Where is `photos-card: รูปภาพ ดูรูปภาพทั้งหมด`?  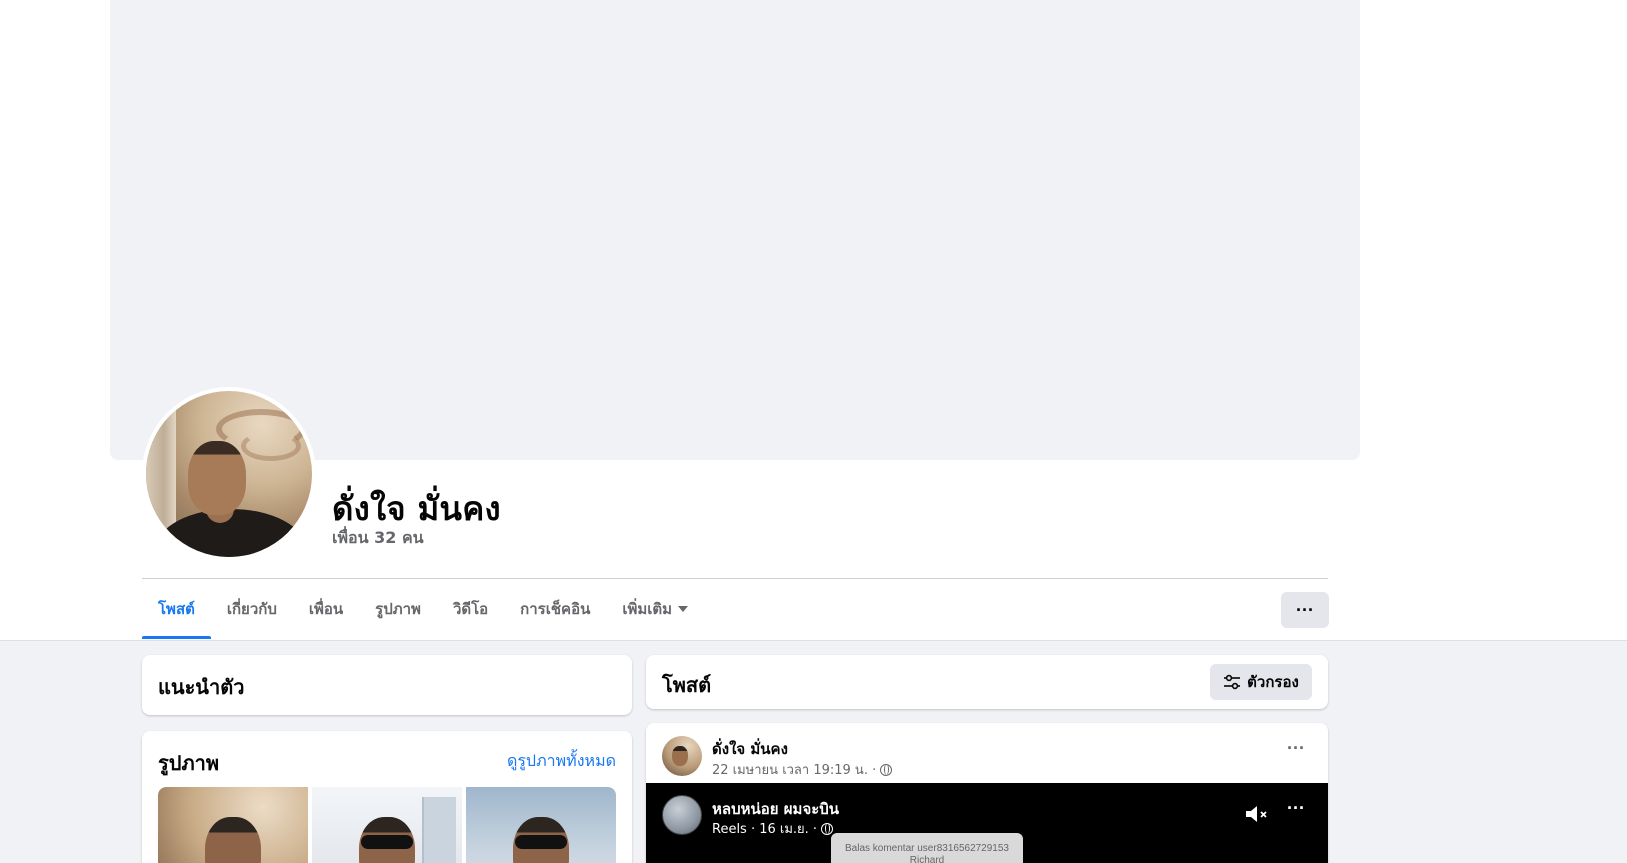
photos-card: รูปภาพ ดูรูปภาพทั้งหมด is located at coordinates (387, 797).